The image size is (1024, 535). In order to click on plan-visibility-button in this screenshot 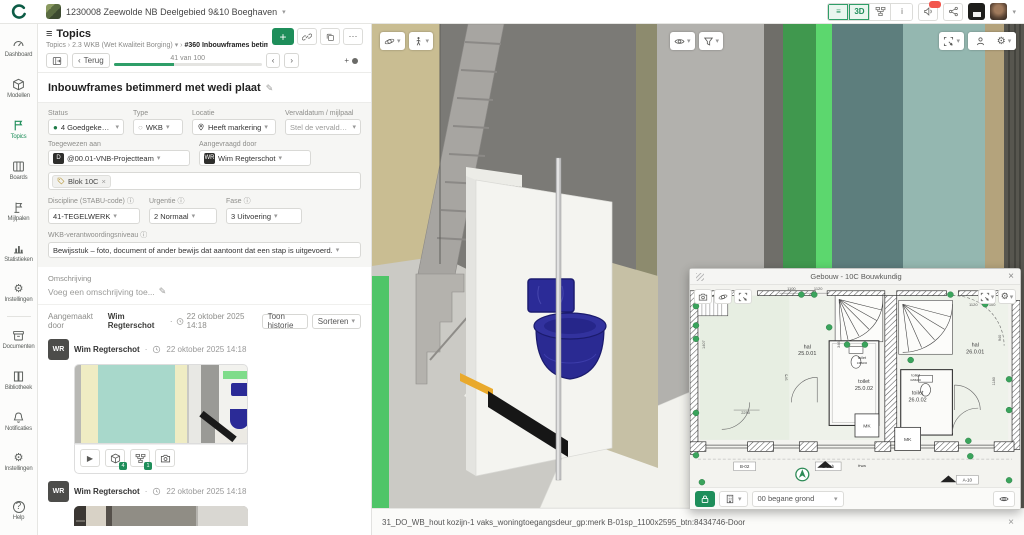, I will do `click(1004, 498)`.